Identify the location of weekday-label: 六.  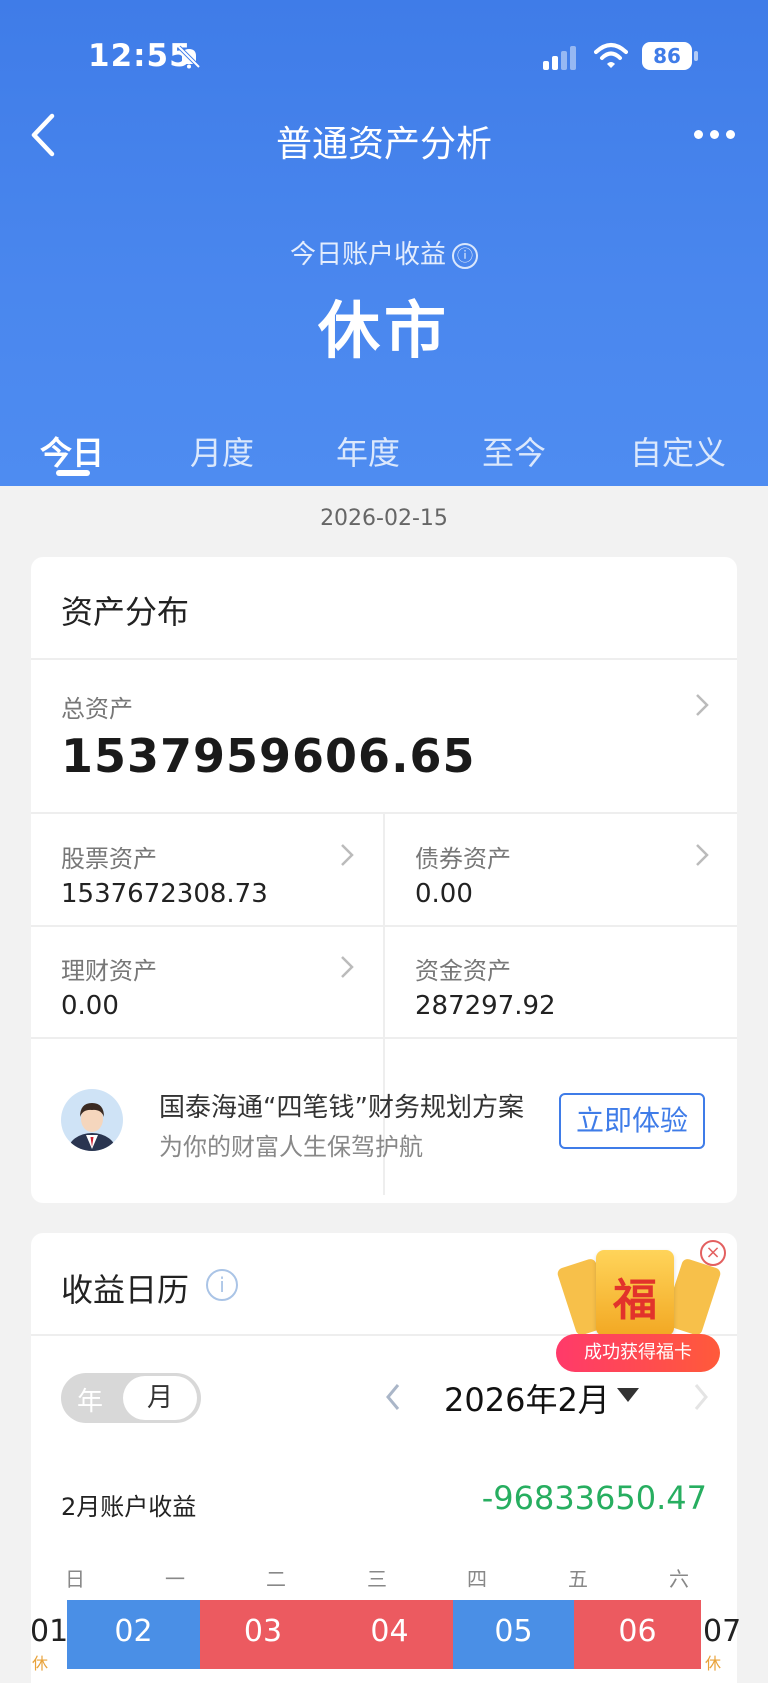
(679, 1579).